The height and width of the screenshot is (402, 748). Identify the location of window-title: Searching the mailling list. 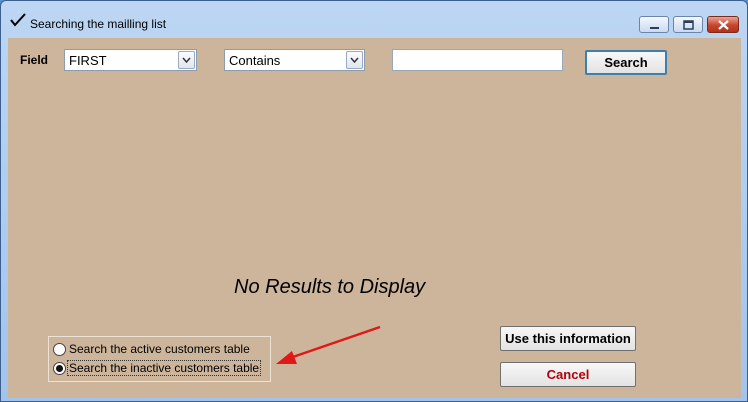
(98, 24).